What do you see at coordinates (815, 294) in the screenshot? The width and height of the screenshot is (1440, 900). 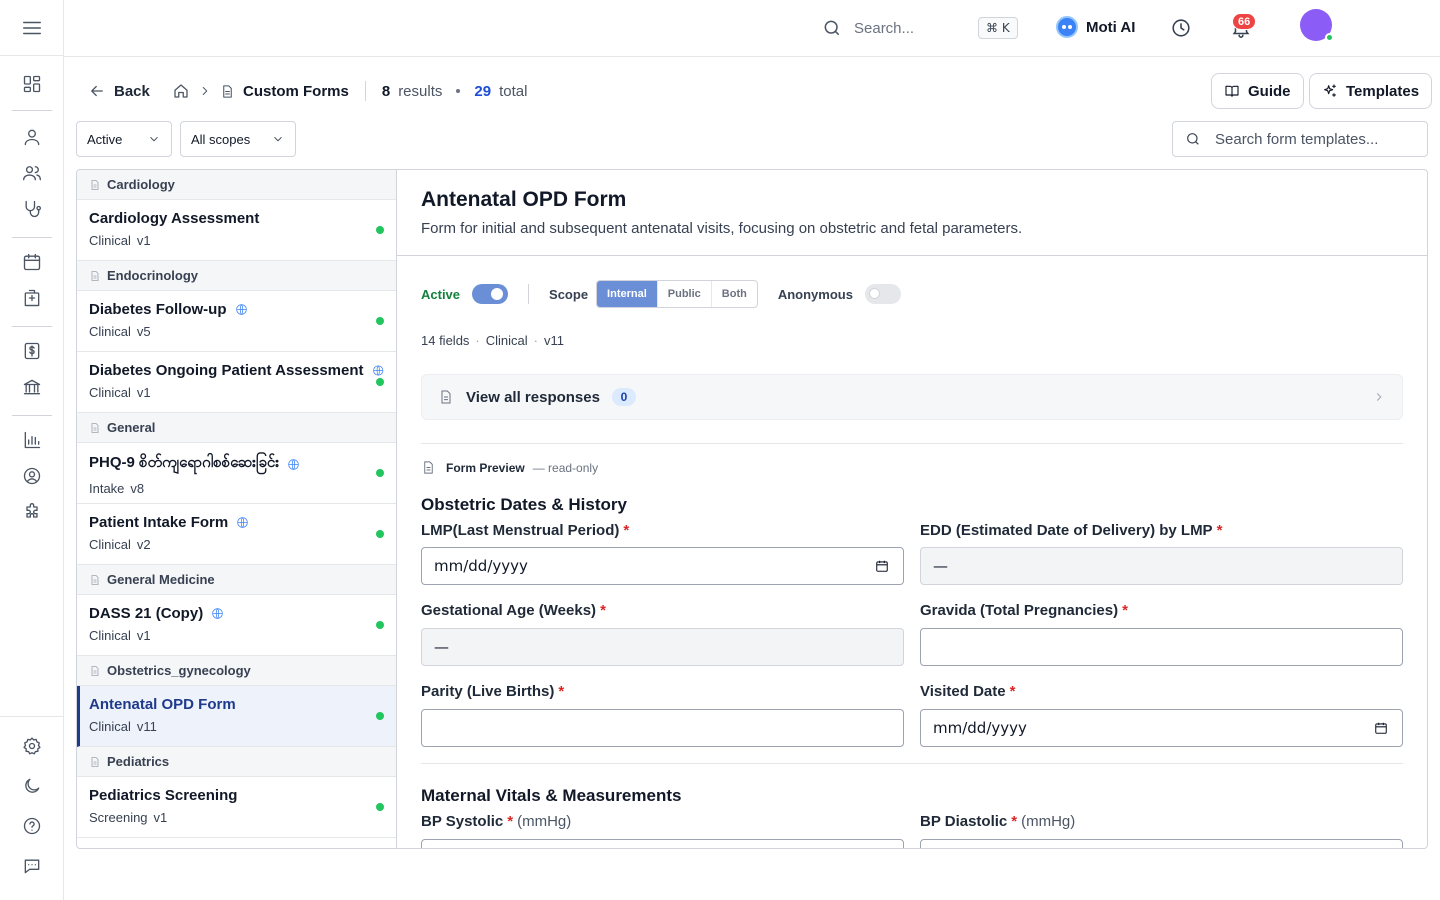 I see `anonymous-label: Anonymous` at bounding box center [815, 294].